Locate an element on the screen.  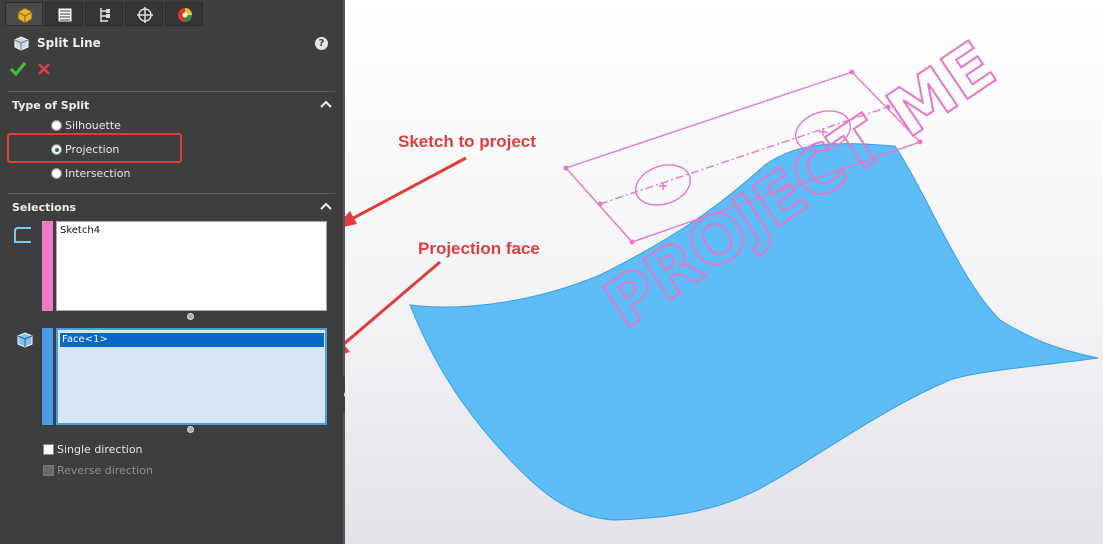
ok-button is located at coordinates (18, 68).